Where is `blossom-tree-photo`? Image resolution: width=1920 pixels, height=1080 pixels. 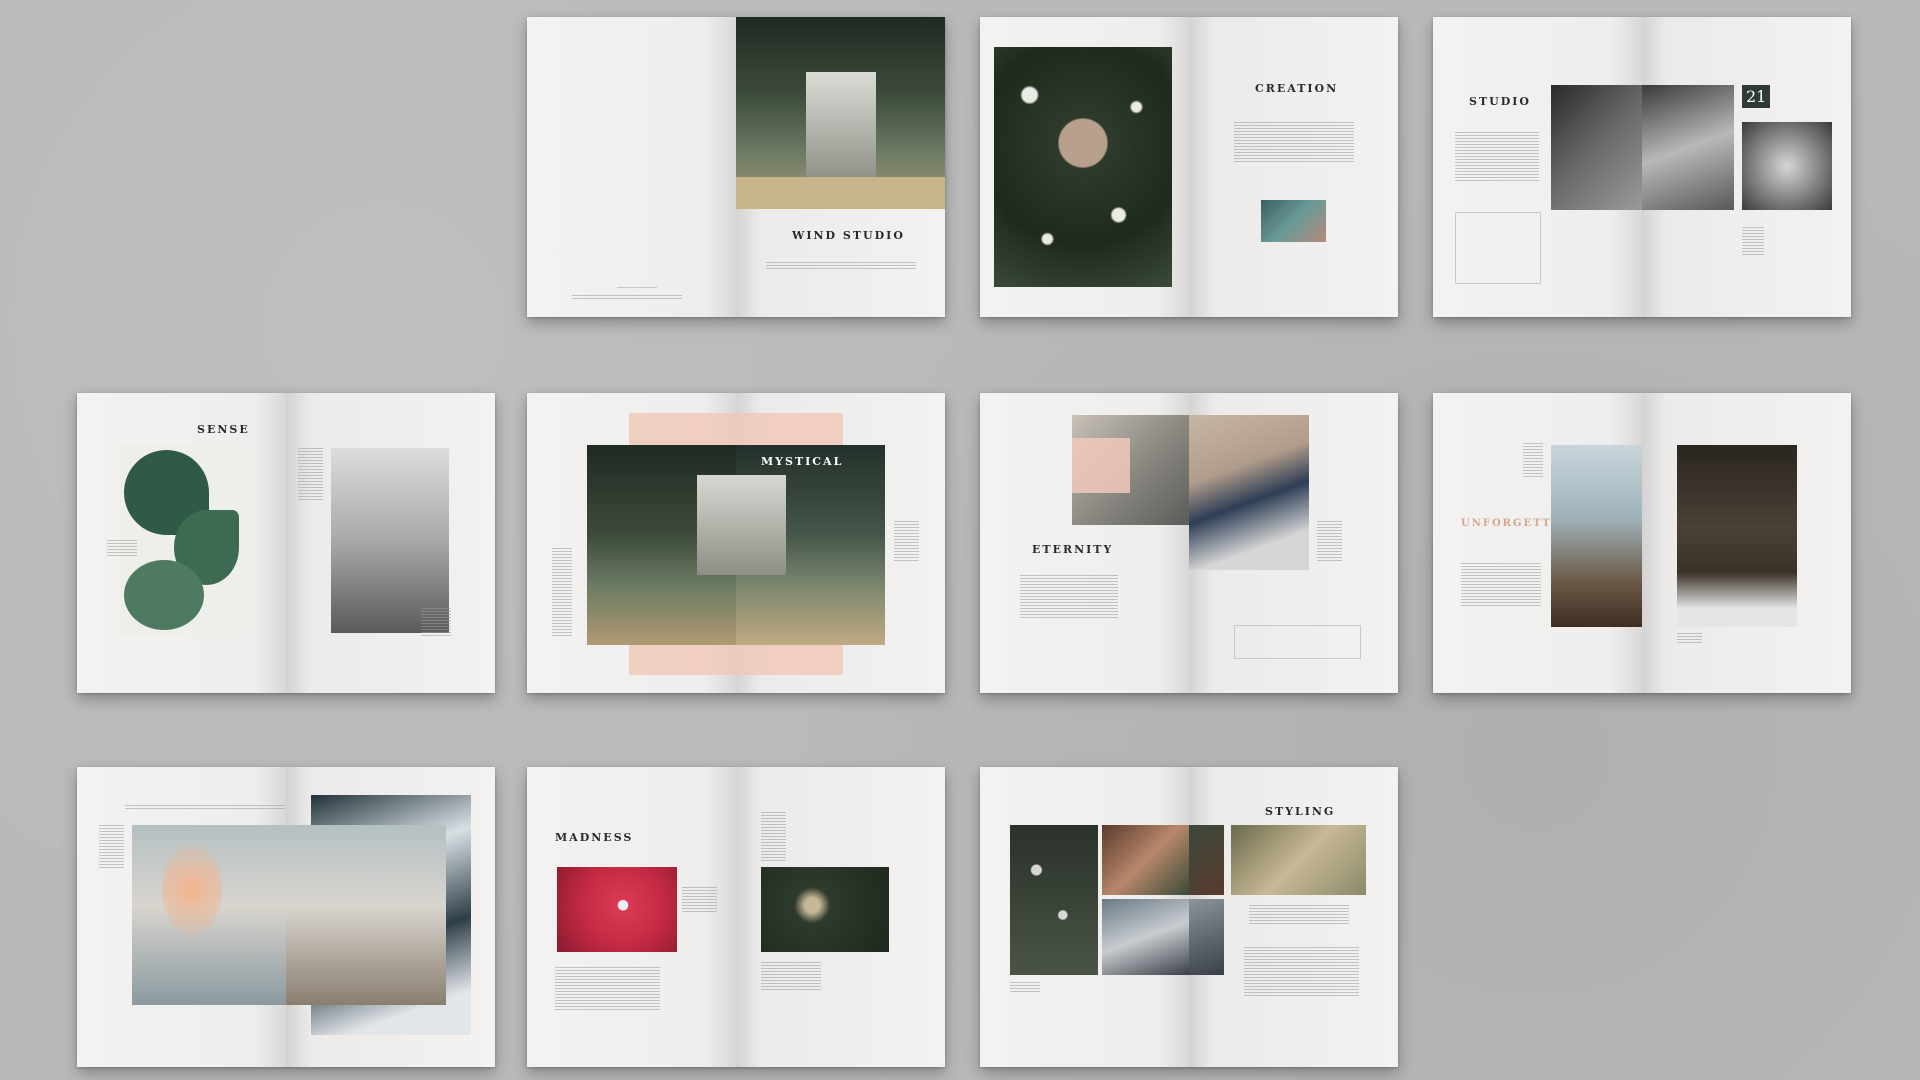 blossom-tree-photo is located at coordinates (1054, 900).